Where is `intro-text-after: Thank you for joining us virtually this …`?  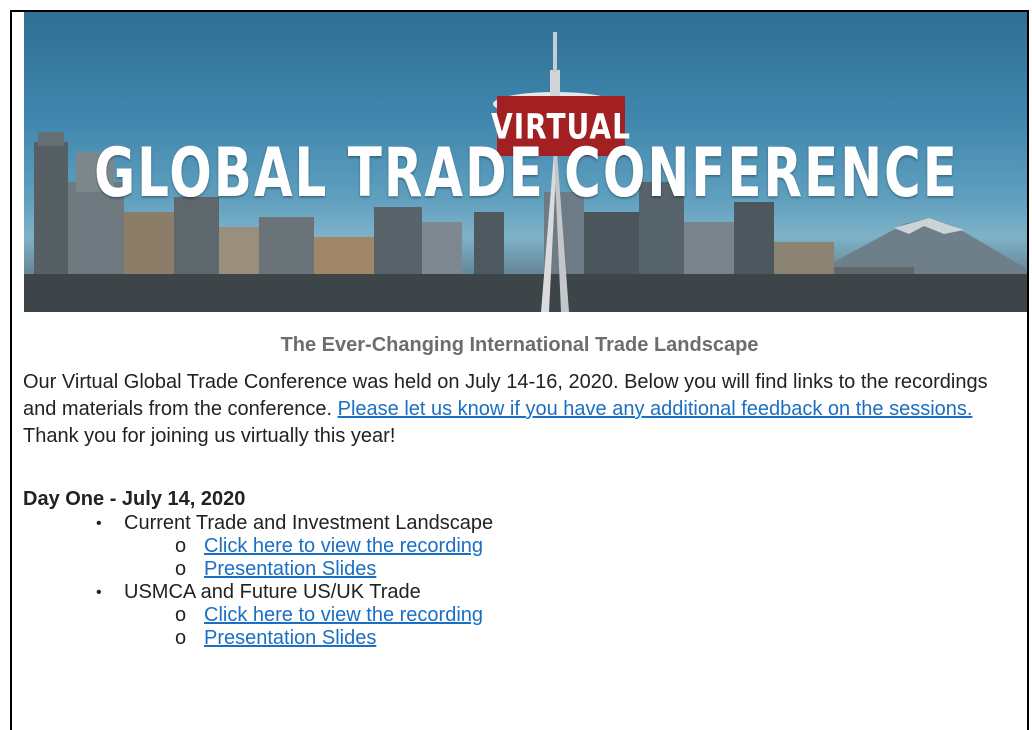 intro-text-after: Thank you for joining us virtually this … is located at coordinates (209, 436).